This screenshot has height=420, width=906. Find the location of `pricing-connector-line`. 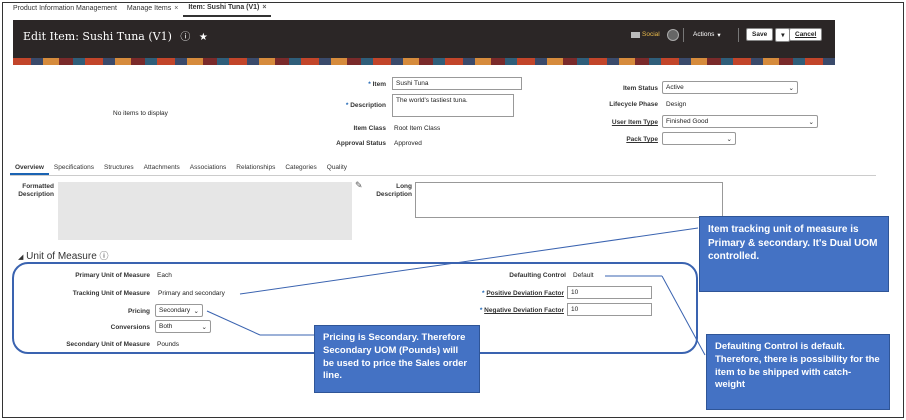

pricing-connector-line is located at coordinates (233, 323).